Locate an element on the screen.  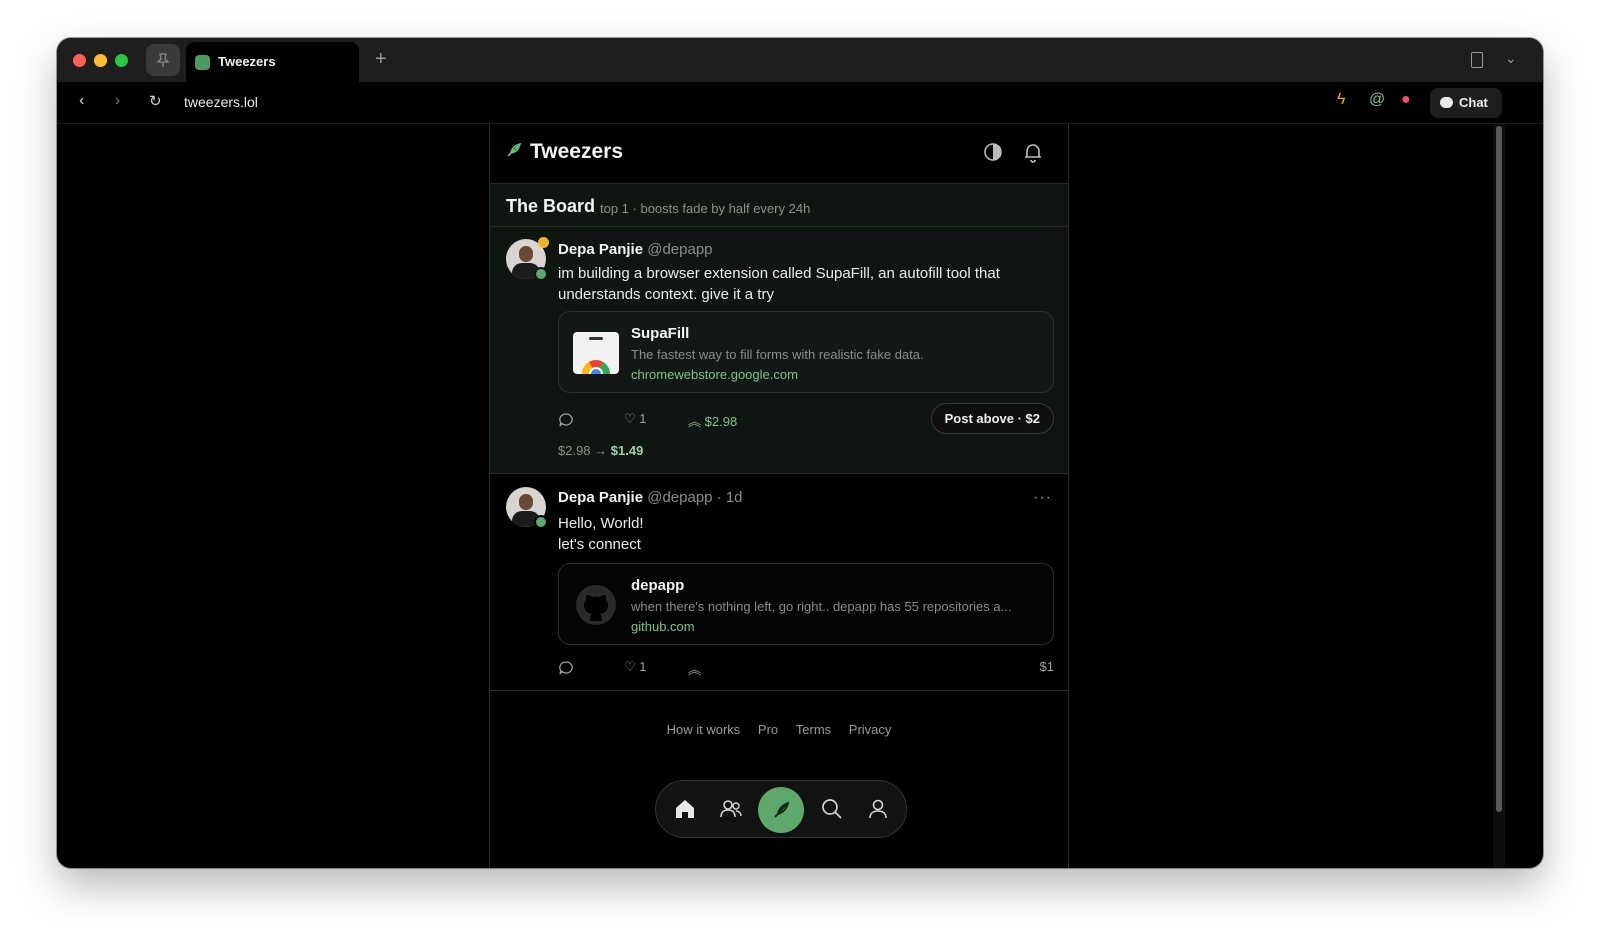
new-tab-button: + is located at coordinates (381, 59).